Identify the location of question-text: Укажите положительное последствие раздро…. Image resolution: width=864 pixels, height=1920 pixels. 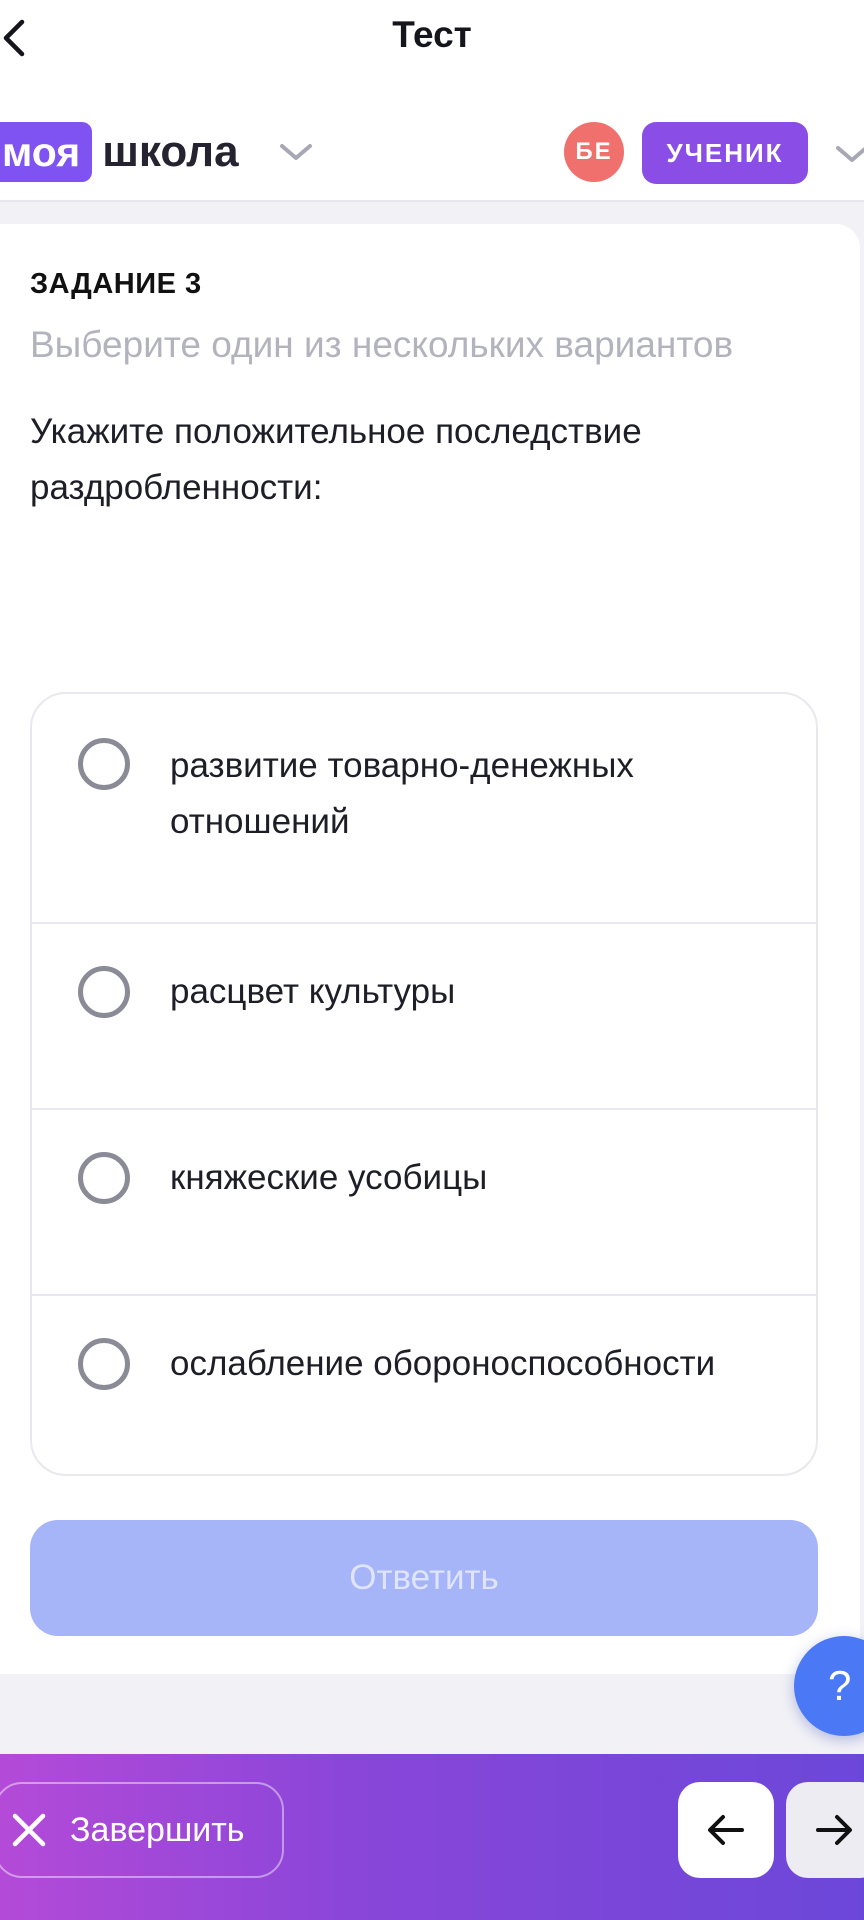
(336, 459).